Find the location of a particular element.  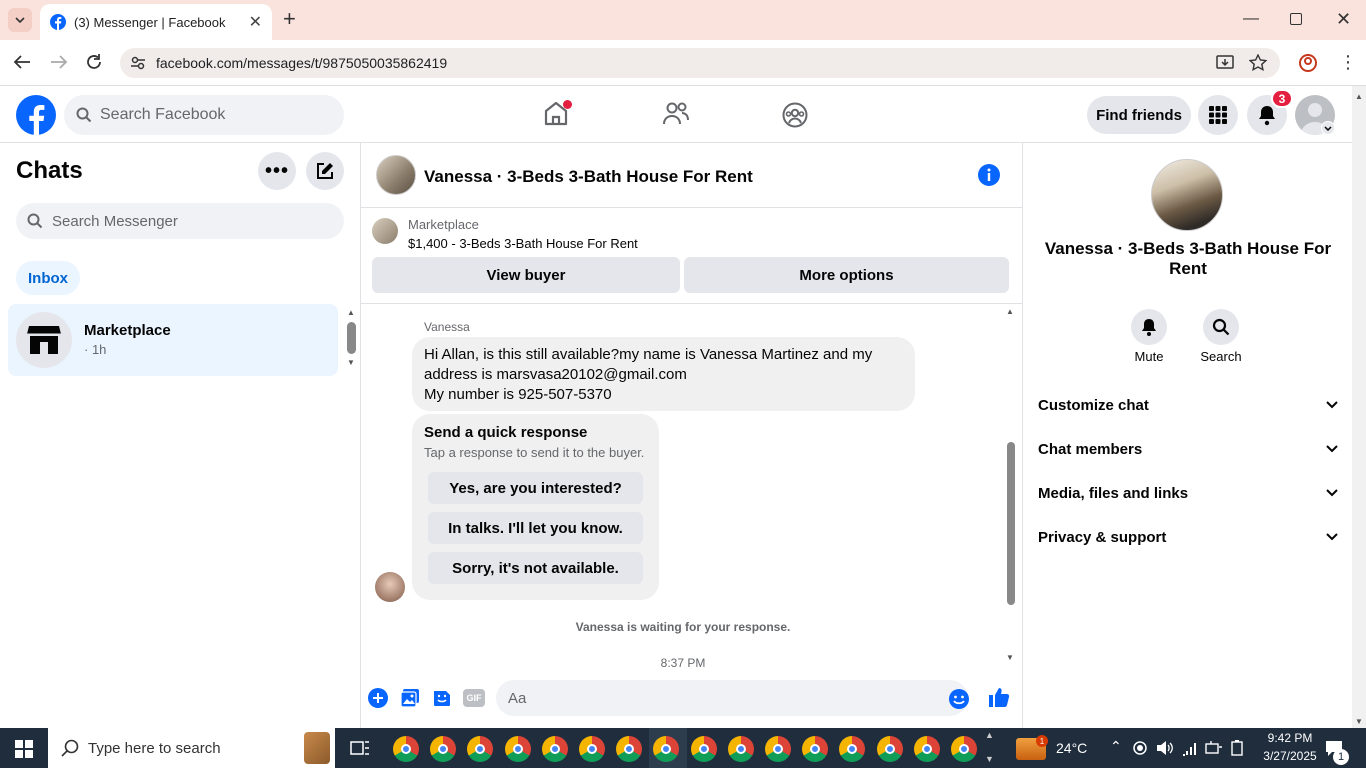

browser-tab-messenger: (3) Messenger | Facebook ✕ is located at coordinates (156, 22).